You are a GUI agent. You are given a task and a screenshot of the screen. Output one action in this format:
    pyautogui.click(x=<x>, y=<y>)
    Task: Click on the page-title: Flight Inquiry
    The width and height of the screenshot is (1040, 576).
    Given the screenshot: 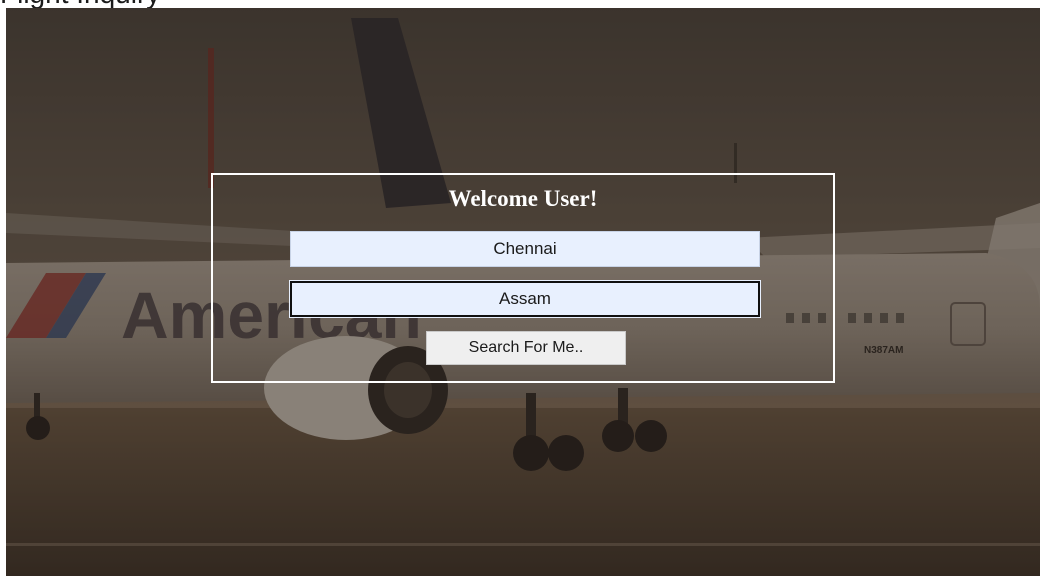 What is the action you would take?
    pyautogui.click(x=80, y=4)
    